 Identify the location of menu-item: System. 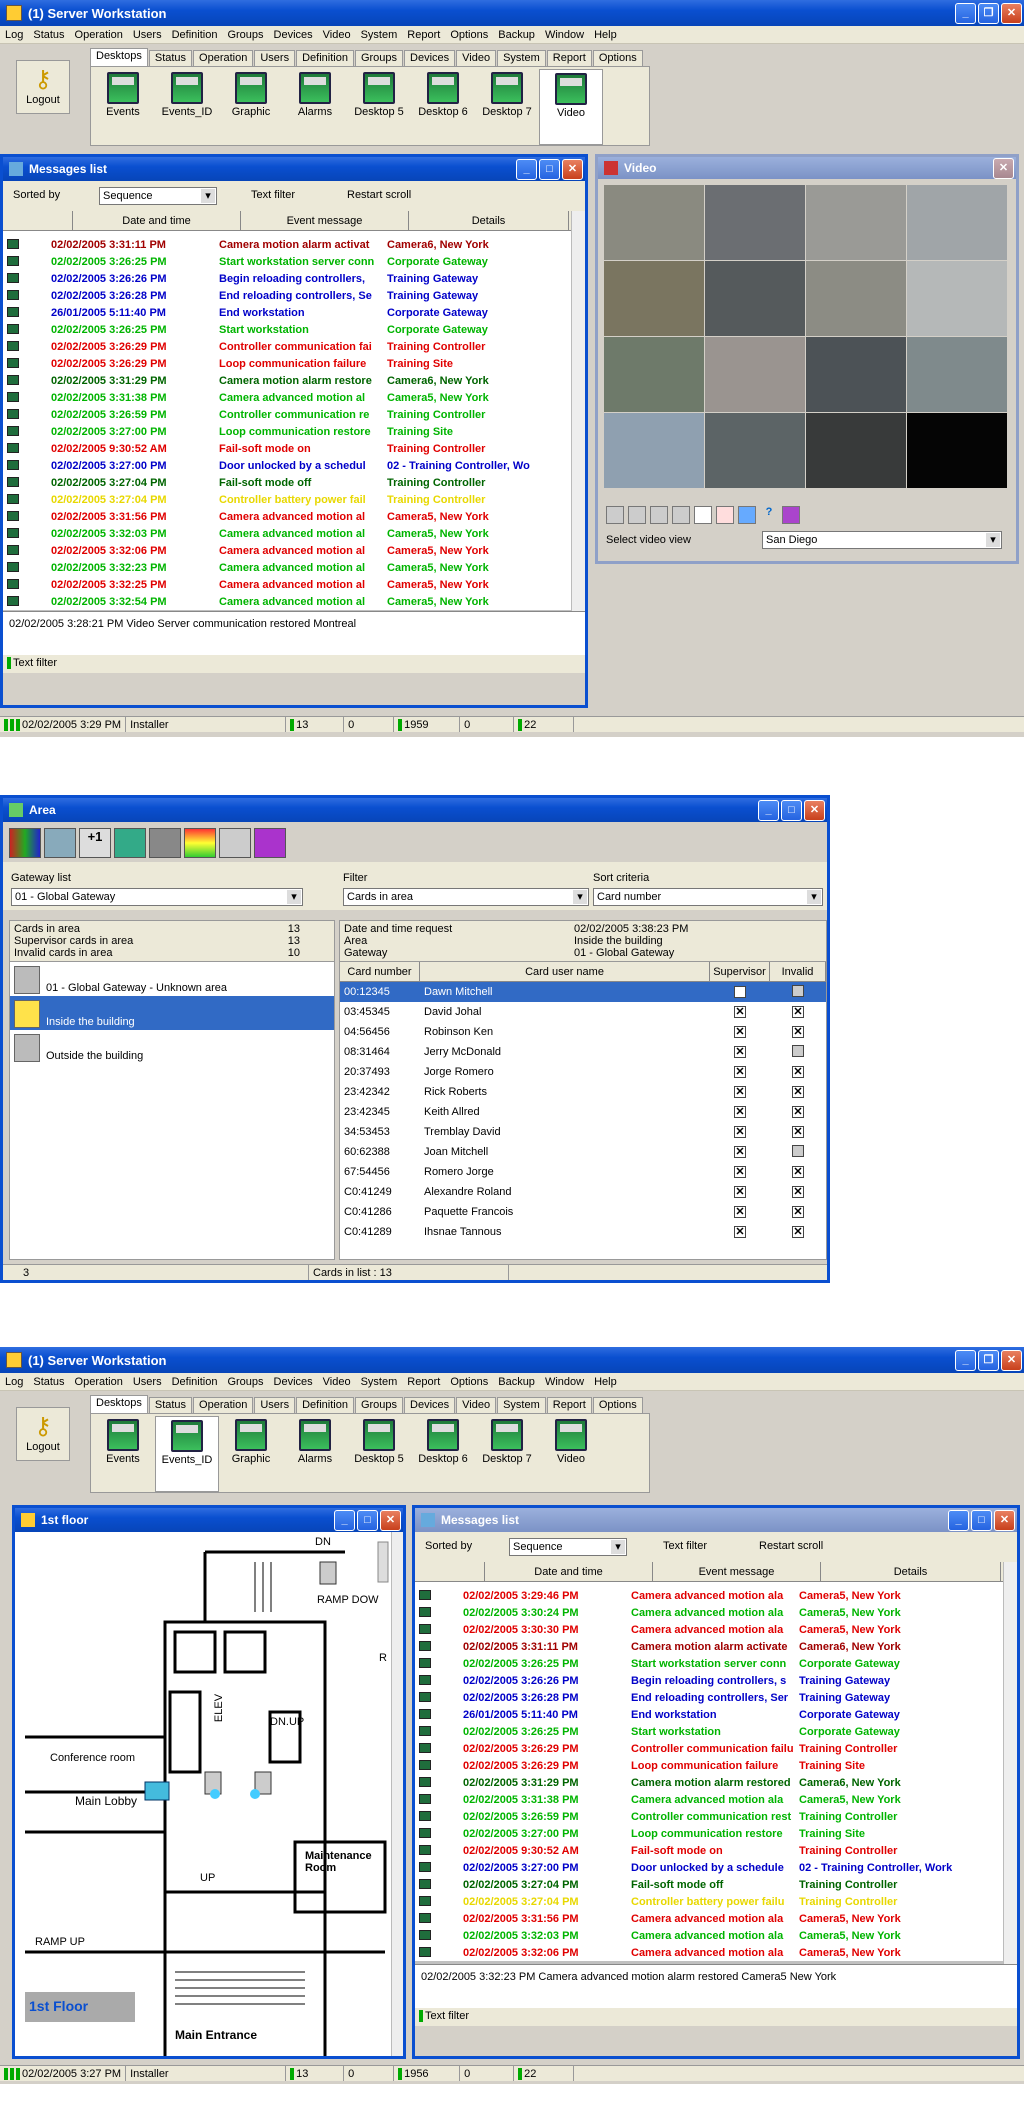
(379, 1382).